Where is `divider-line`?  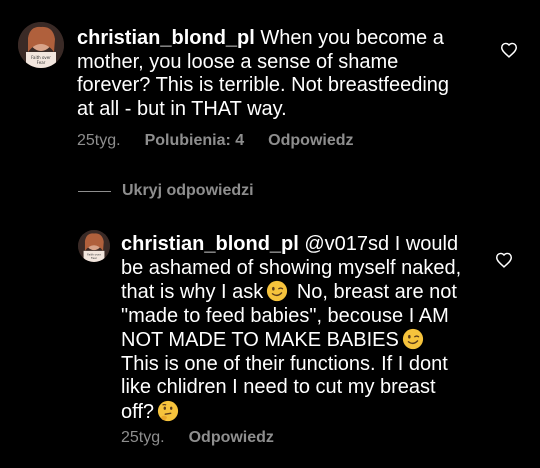
divider-line is located at coordinates (94, 191).